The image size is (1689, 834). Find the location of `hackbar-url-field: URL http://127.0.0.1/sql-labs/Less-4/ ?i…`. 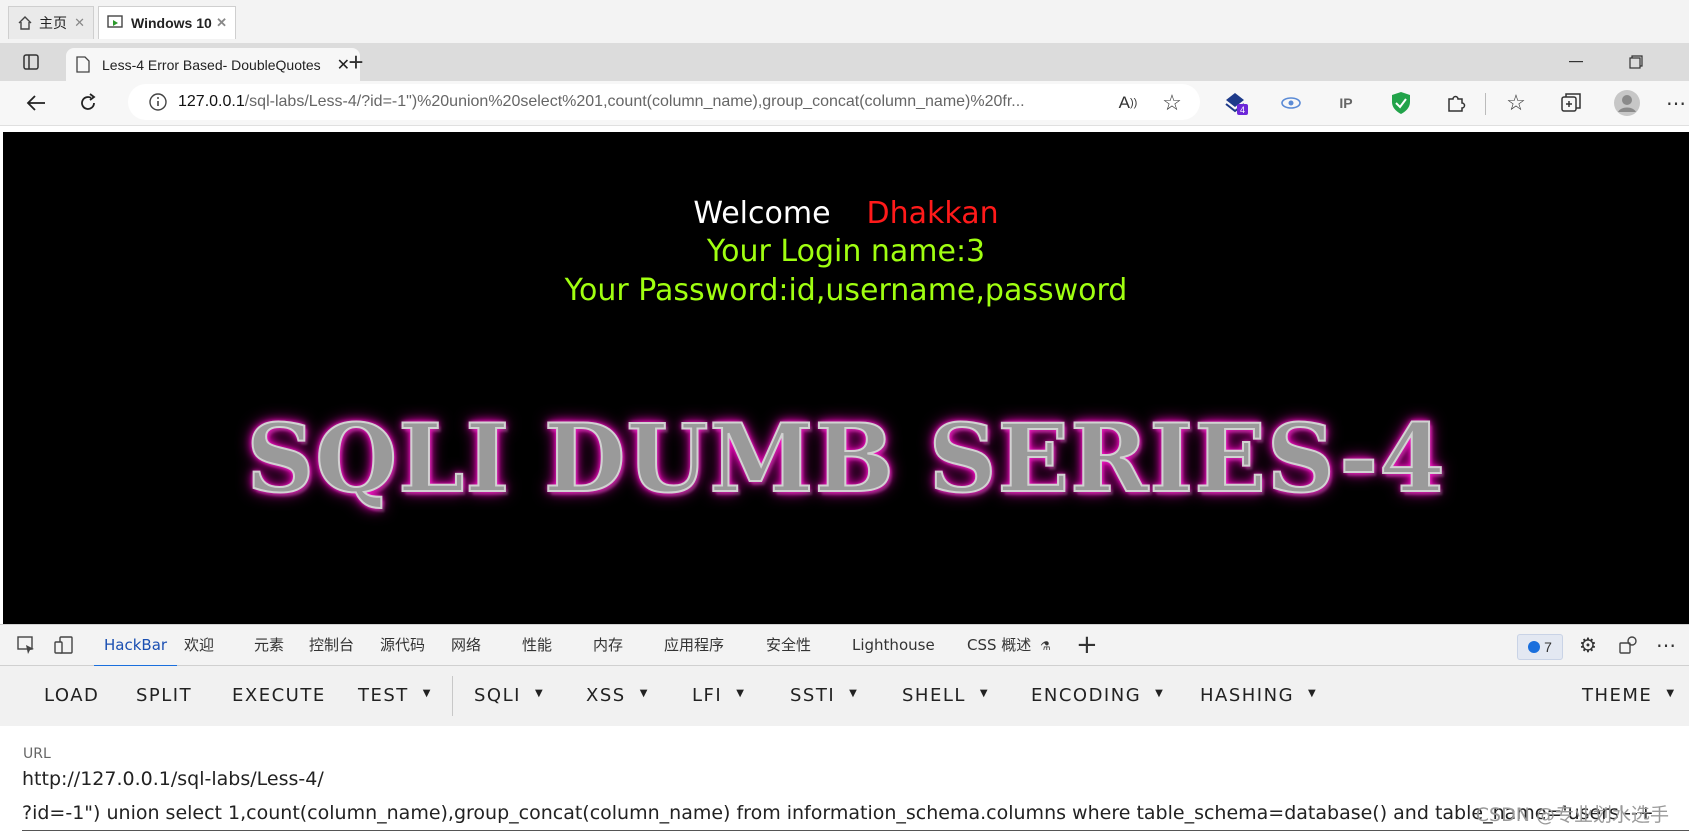

hackbar-url-field: URL http://127.0.0.1/sql-labs/Less-4/ ?i… is located at coordinates (844, 780).